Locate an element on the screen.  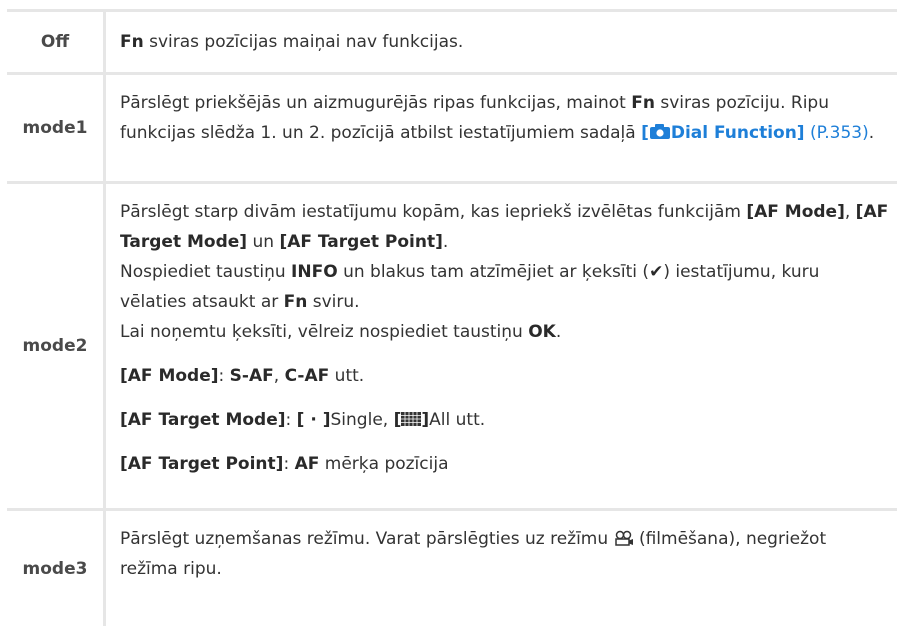
single-target-icon: [ · ] is located at coordinates (313, 420).